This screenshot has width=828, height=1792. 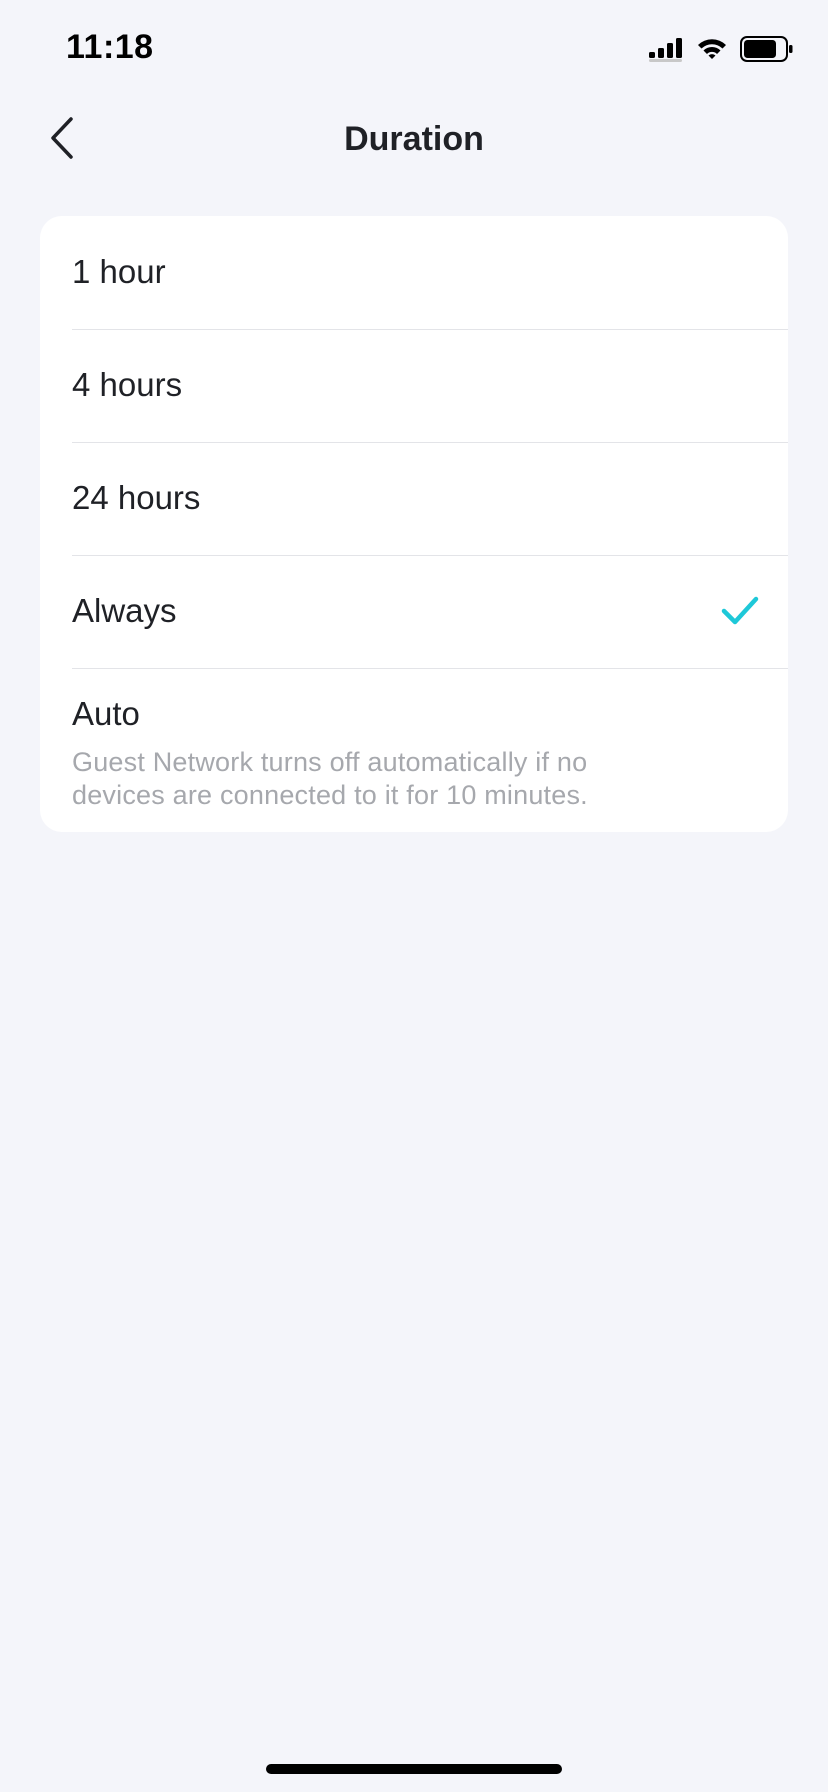 I want to click on checkmark-icon, so click(x=740, y=611).